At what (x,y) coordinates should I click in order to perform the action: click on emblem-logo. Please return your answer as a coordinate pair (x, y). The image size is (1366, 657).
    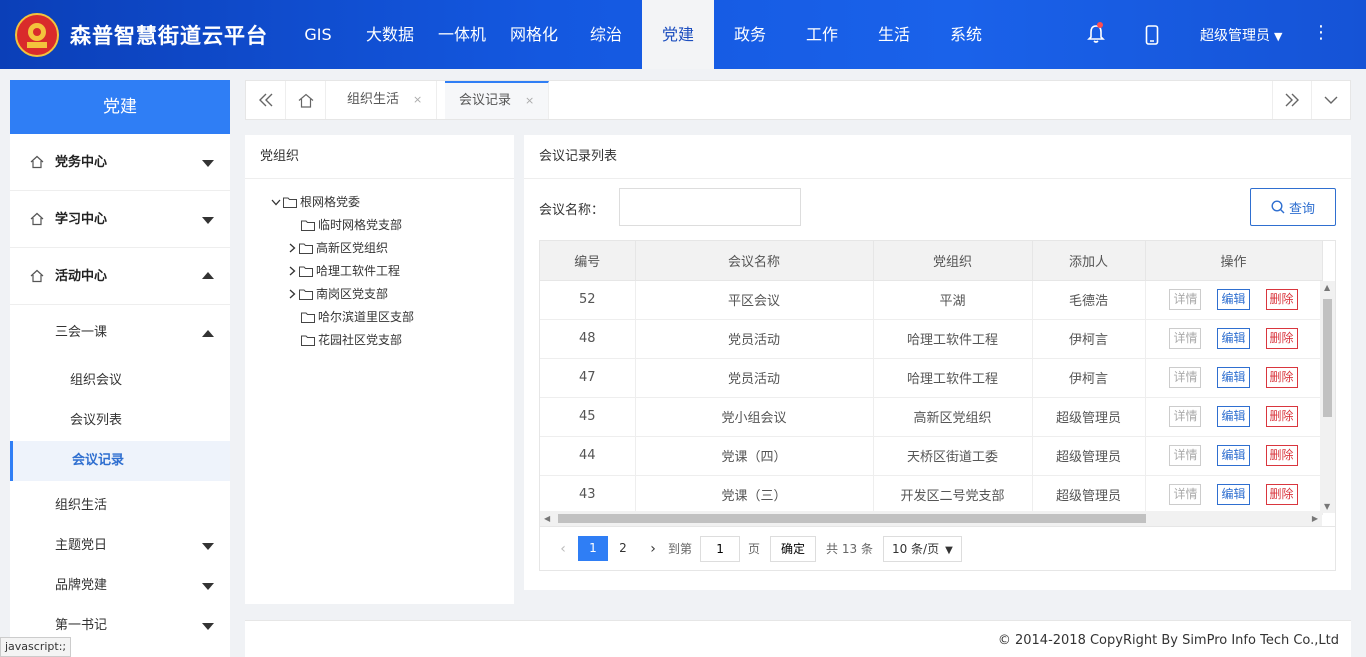
    Looking at the image, I should click on (37, 35).